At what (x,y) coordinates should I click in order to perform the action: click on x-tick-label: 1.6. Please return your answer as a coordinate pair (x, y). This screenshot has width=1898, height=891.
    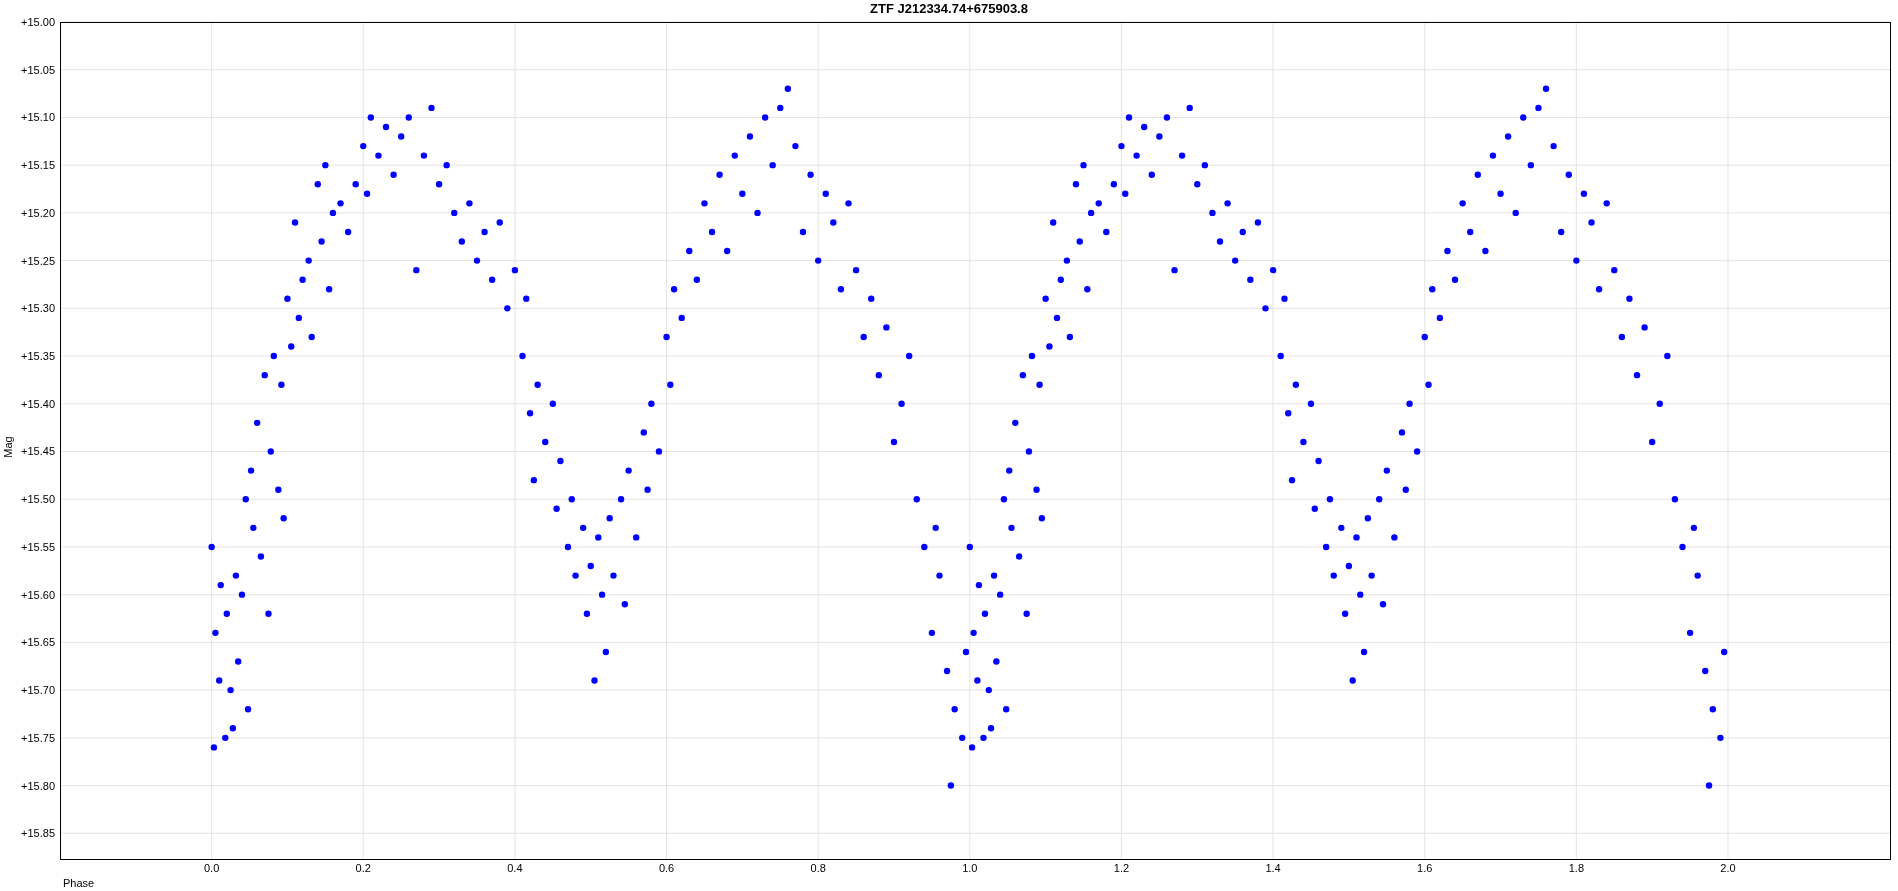
    Looking at the image, I should click on (1425, 868).